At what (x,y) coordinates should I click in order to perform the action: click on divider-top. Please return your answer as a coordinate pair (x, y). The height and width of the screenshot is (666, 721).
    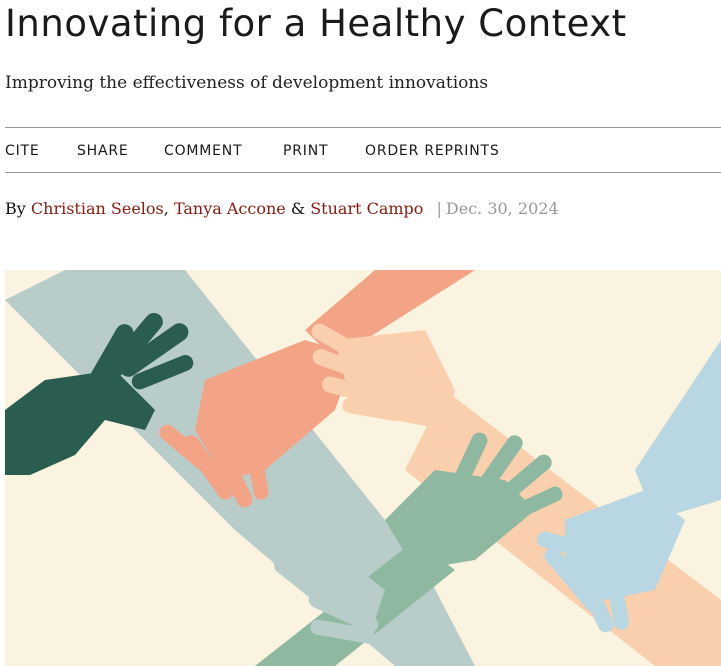
    Looking at the image, I should click on (363, 127).